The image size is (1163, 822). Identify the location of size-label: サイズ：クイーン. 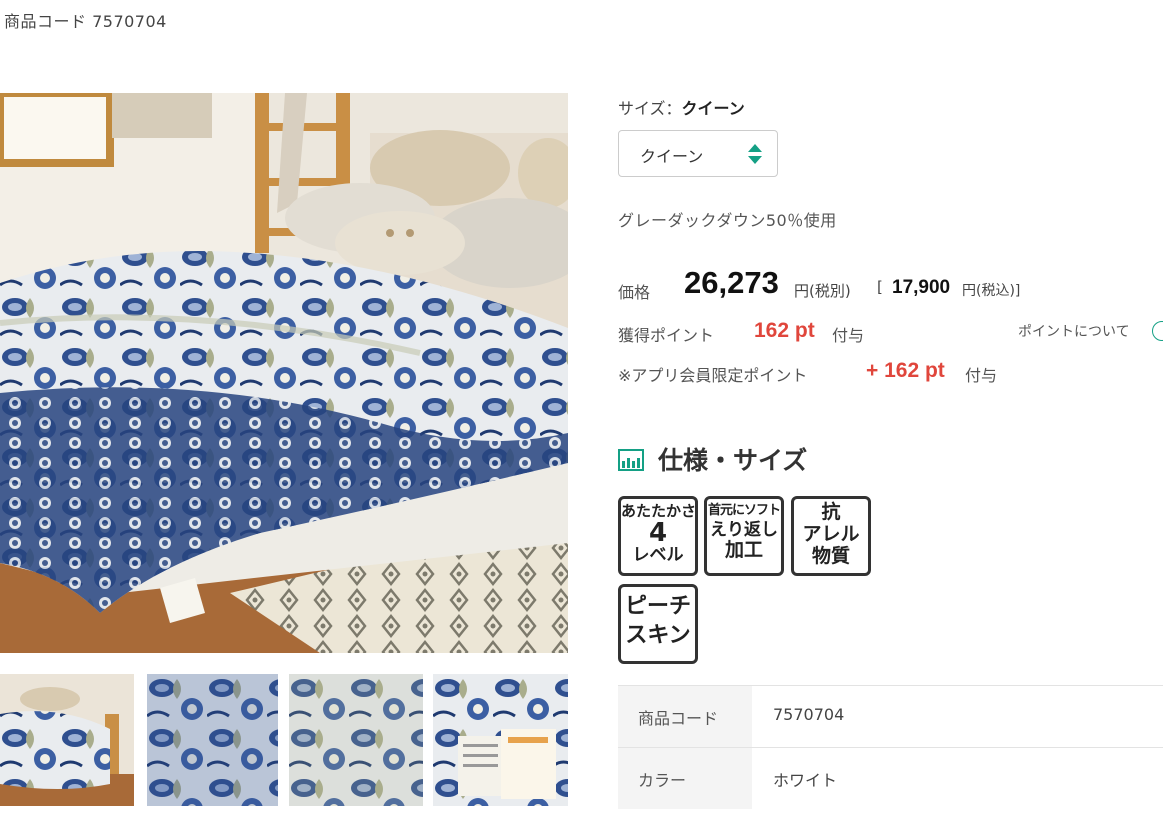
(681, 108).